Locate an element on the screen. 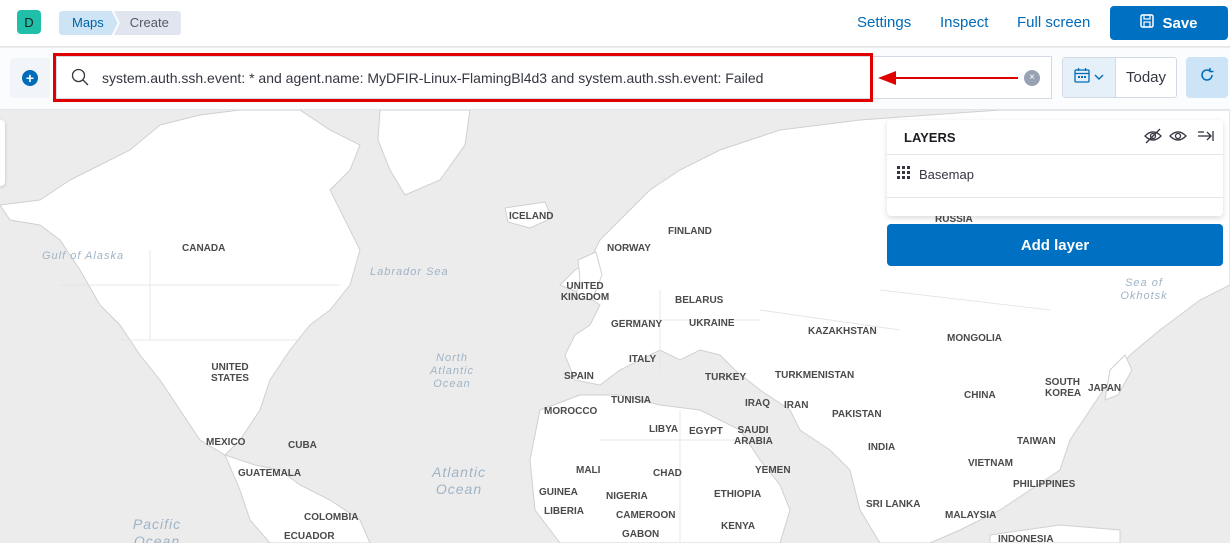  add-filter-button: + is located at coordinates (30, 78).